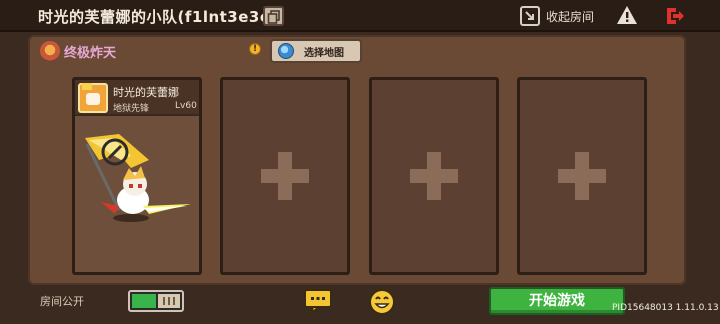  I want to click on smiley-icon, so click(382, 302).